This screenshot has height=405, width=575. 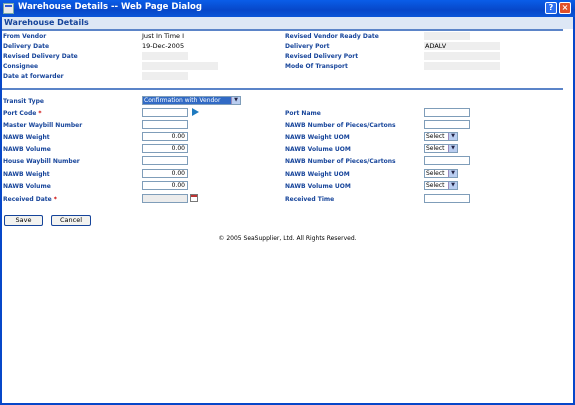 I want to click on nawb-weight-uom-label-2: NAWB Weight UOM, so click(x=317, y=174).